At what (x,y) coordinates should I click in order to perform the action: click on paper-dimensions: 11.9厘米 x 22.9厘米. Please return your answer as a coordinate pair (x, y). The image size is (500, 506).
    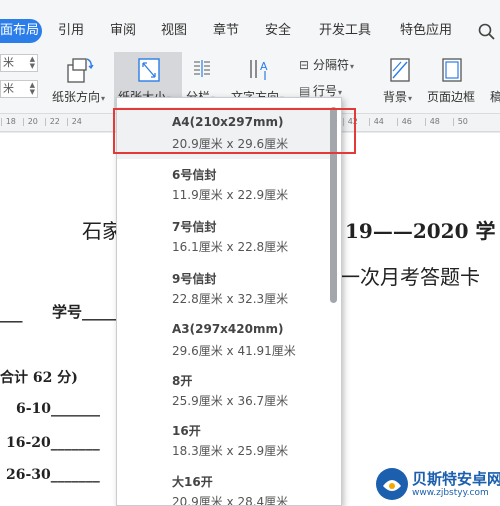
    Looking at the image, I should click on (230, 195).